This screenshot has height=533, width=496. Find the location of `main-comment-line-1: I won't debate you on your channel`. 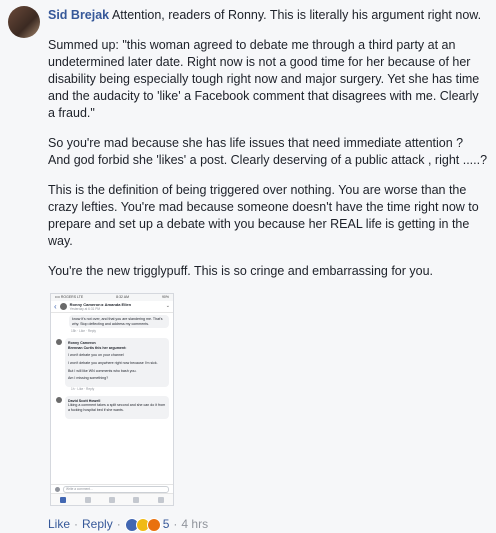

main-comment-line-1: I won't debate you on your channel is located at coordinates (96, 355).